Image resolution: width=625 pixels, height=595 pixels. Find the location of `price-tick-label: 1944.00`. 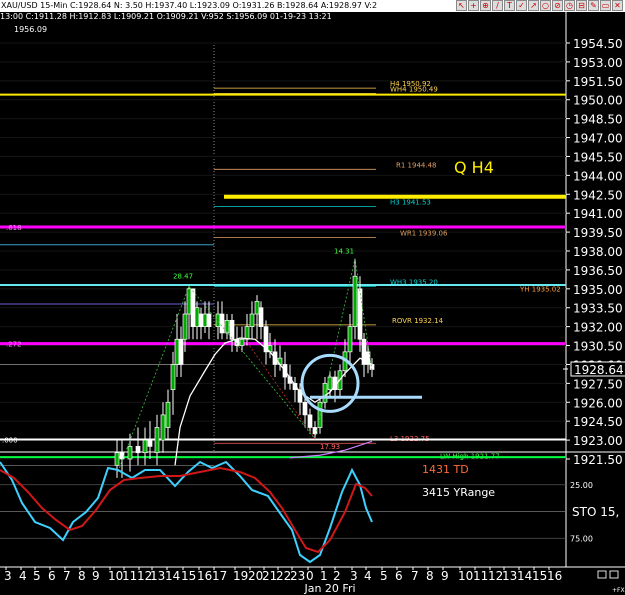

price-tick-label: 1944.00 is located at coordinates (598, 176).